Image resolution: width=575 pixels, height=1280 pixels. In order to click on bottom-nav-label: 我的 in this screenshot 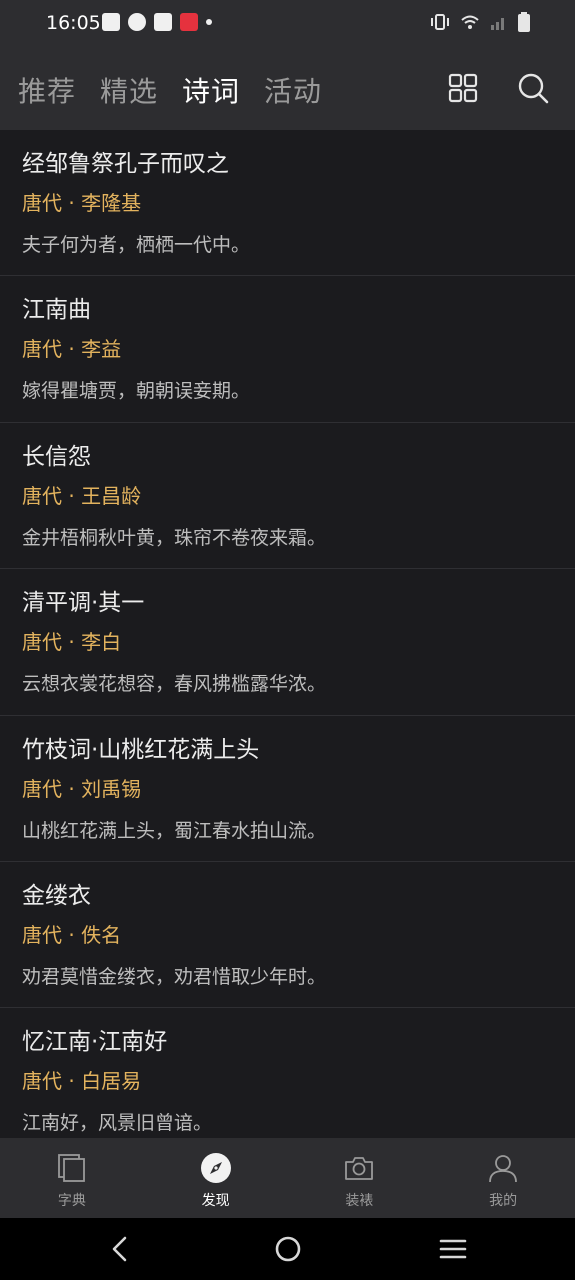, I will do `click(503, 1201)`.